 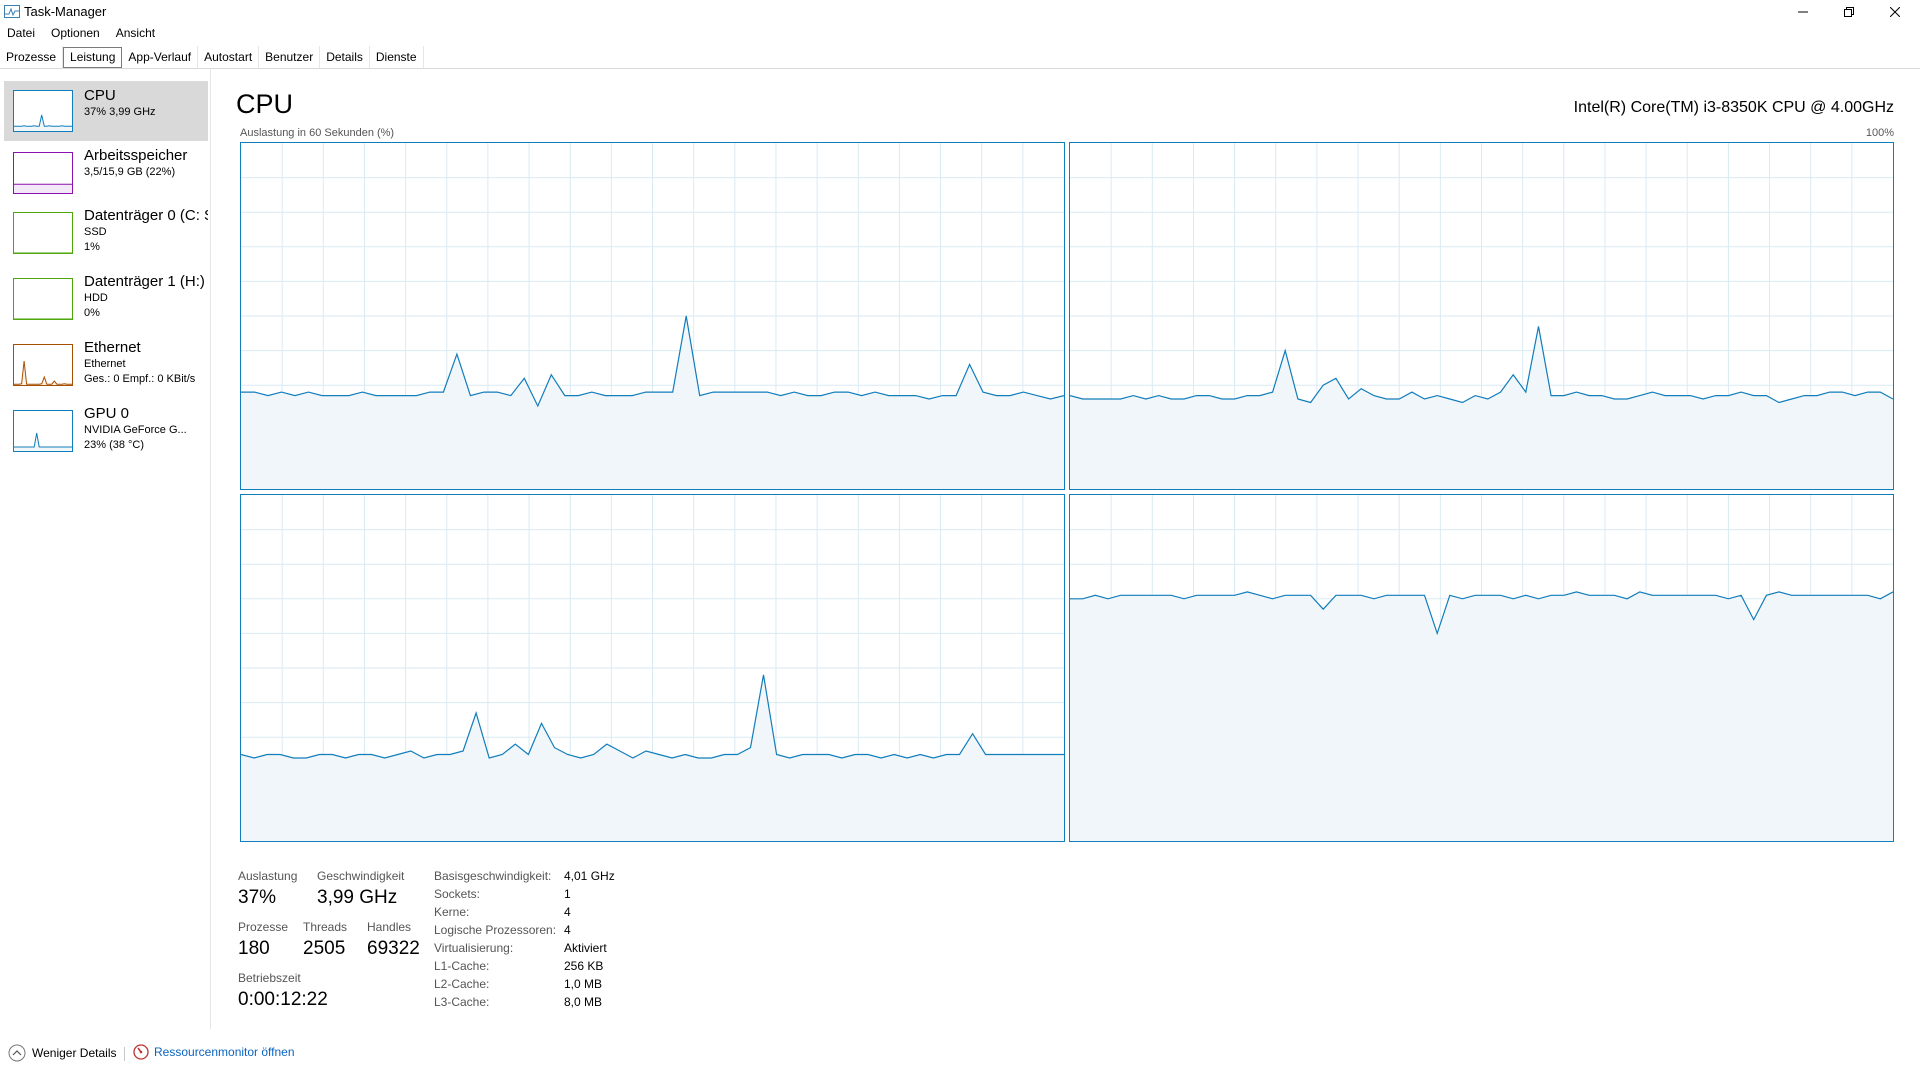 I want to click on disk-1-thumbnail, so click(x=43, y=299).